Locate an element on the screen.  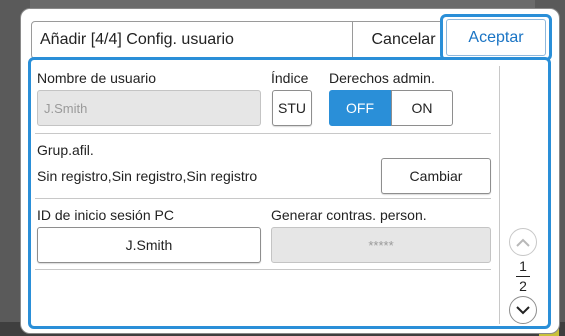
admin-rights-label: Derechos admin. is located at coordinates (382, 78).